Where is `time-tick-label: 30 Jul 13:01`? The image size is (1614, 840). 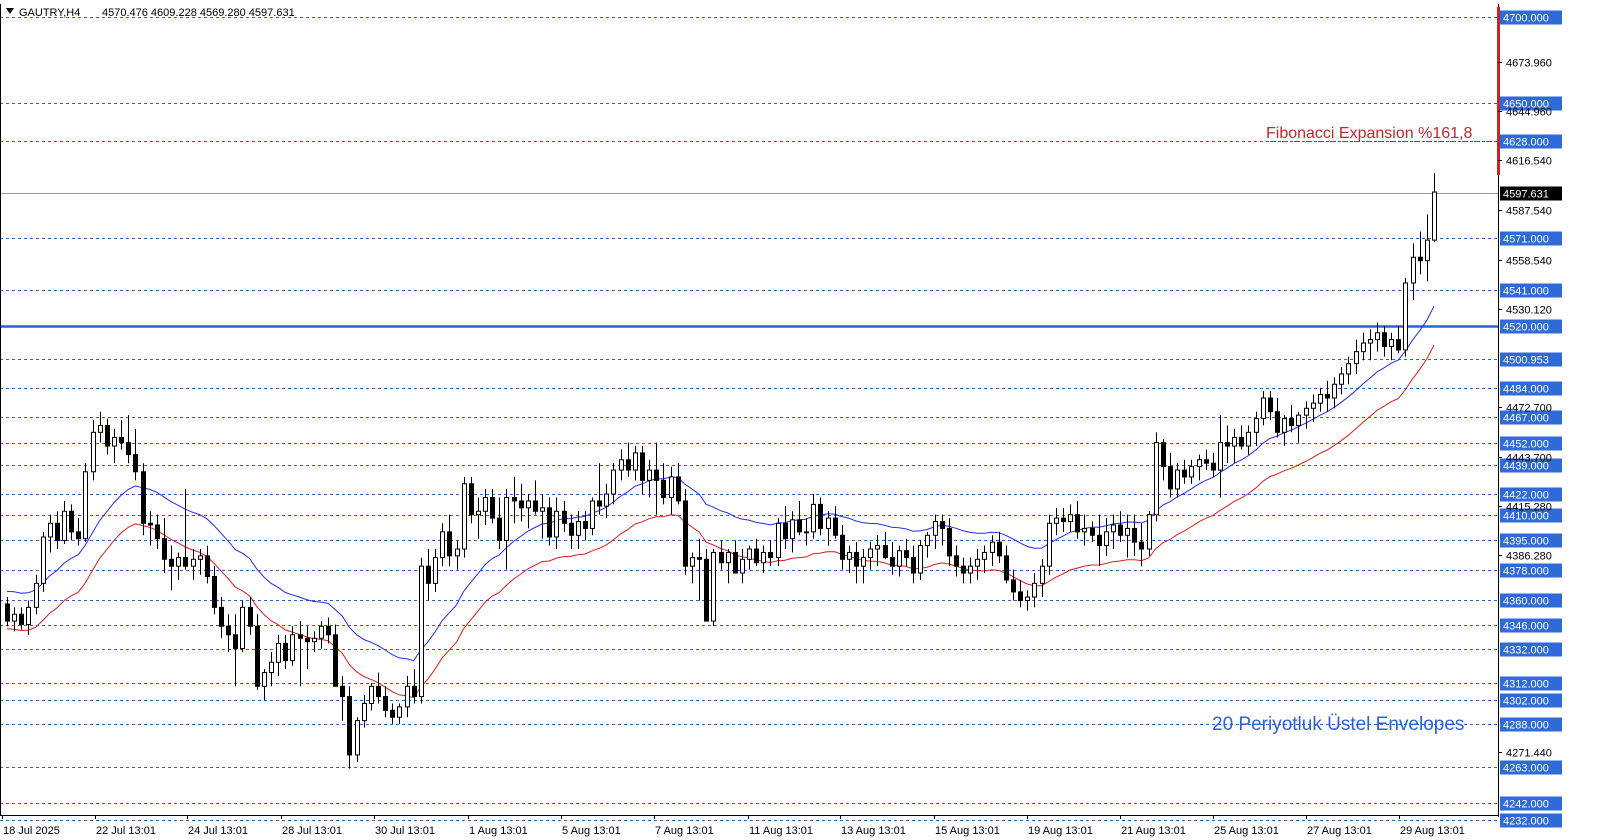 time-tick-label: 30 Jul 13:01 is located at coordinates (405, 831).